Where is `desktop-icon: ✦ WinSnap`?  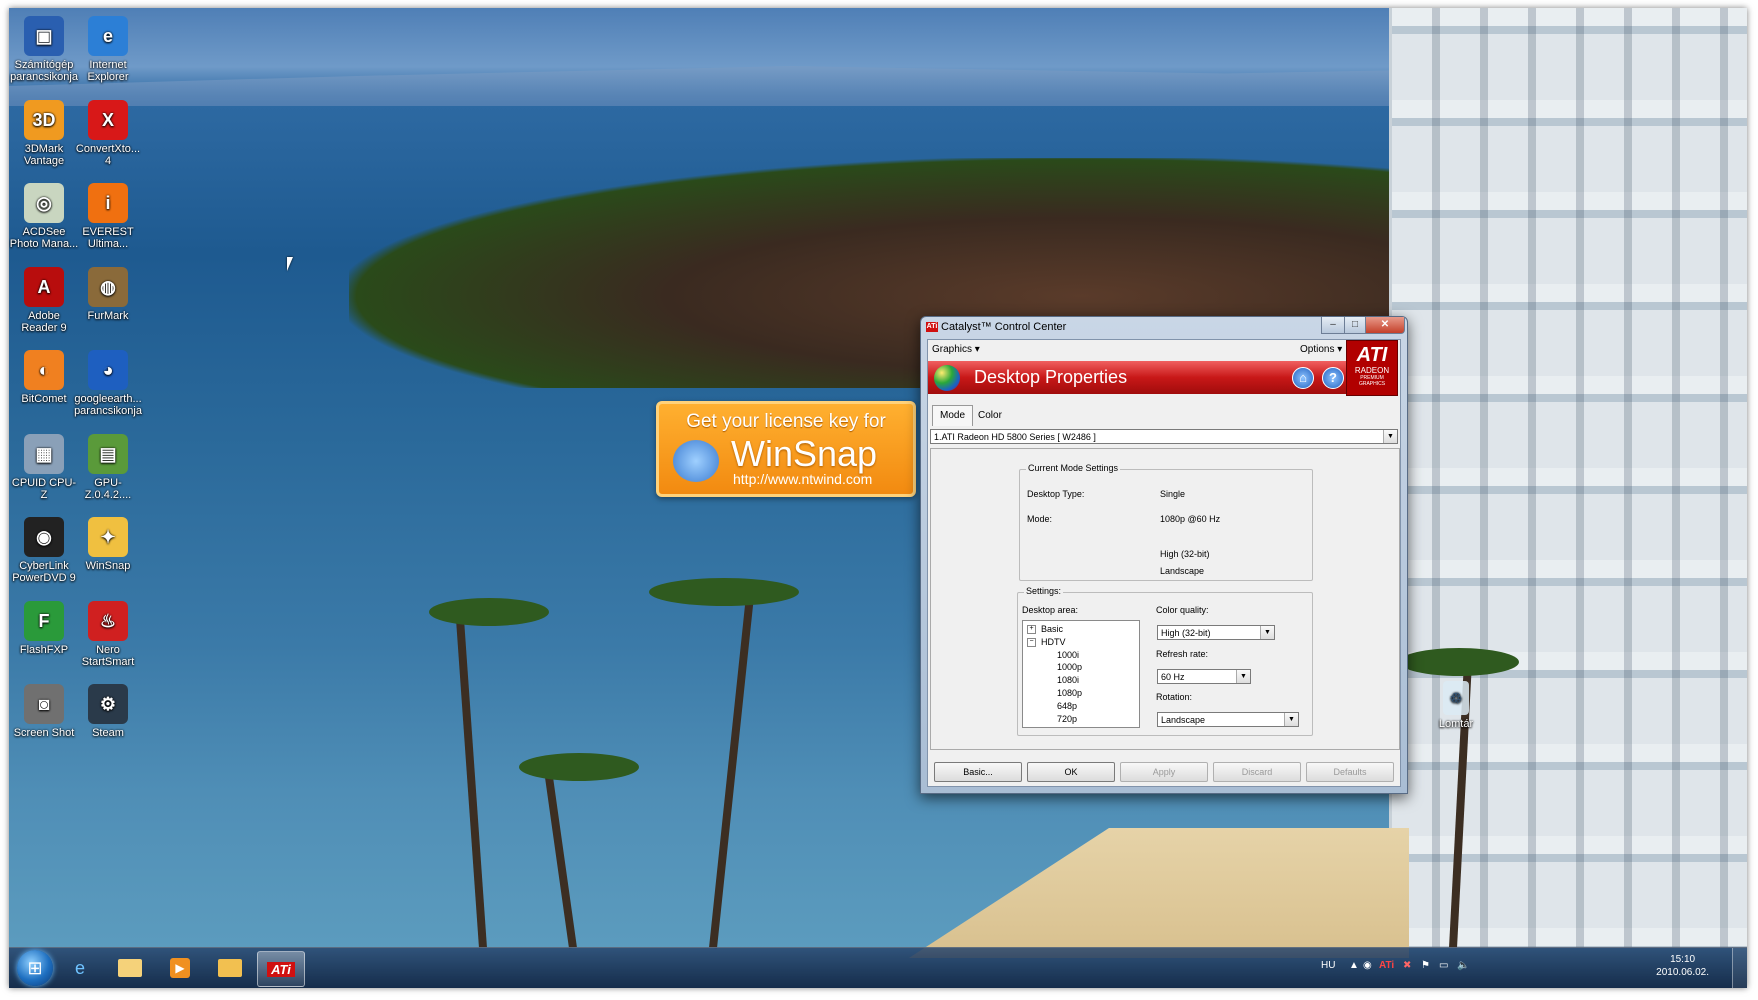
desktop-icon: ✦ WinSnap is located at coordinates (108, 544).